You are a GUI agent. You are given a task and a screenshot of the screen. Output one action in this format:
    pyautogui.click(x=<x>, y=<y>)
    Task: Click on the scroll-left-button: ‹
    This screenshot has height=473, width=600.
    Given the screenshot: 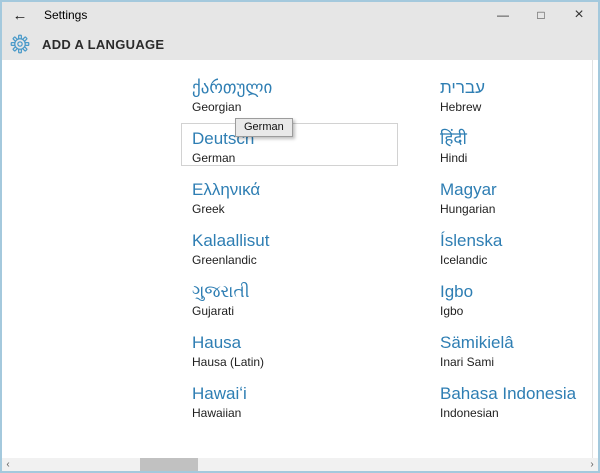 What is the action you would take?
    pyautogui.click(x=8, y=464)
    